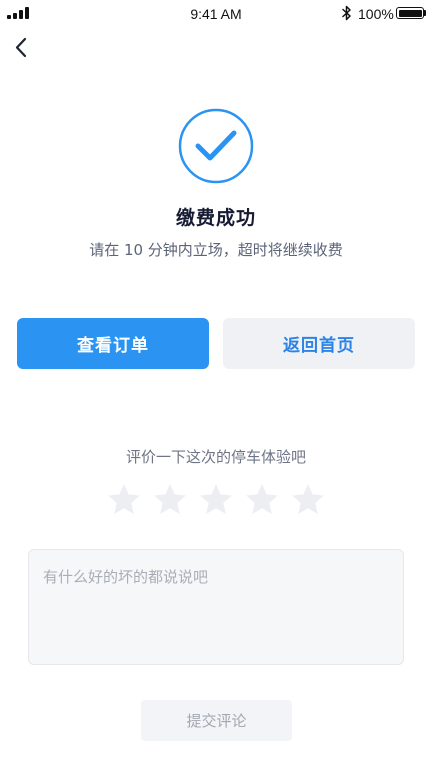 Image resolution: width=432 pixels, height=768 pixels. What do you see at coordinates (215, 218) in the screenshot?
I see `success-title: 缴费成功` at bounding box center [215, 218].